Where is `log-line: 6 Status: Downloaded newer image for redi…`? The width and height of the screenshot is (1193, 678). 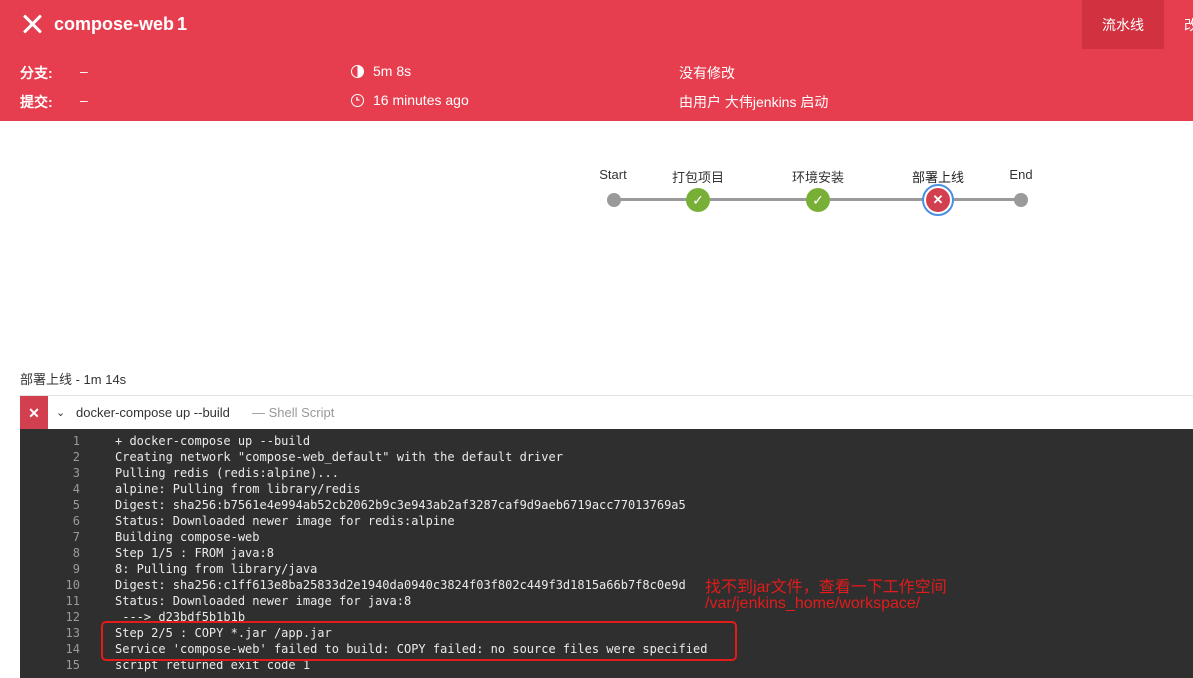 log-line: 6 Status: Downloaded newer image for redi… is located at coordinates (606, 521).